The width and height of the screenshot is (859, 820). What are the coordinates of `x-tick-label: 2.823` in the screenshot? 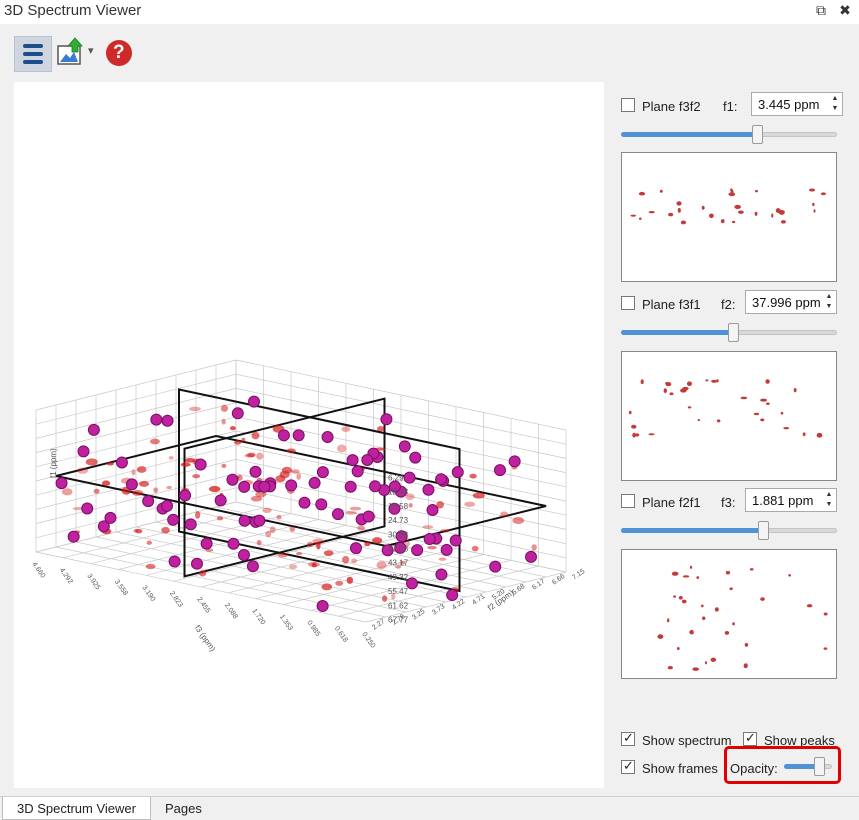 It's located at (176, 599).